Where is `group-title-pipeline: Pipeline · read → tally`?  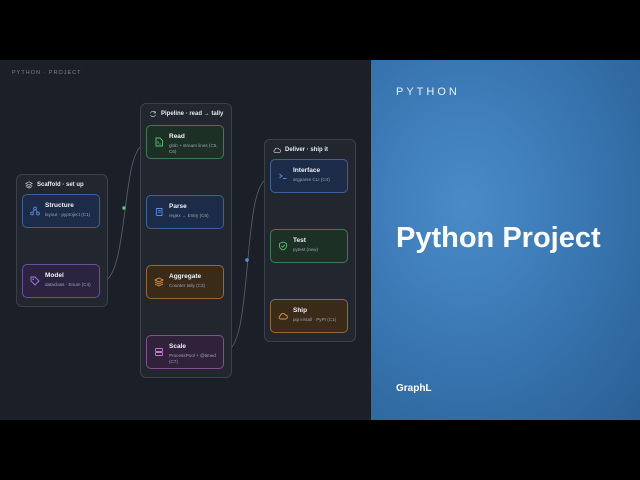 group-title-pipeline: Pipeline · read → tally is located at coordinates (192, 114).